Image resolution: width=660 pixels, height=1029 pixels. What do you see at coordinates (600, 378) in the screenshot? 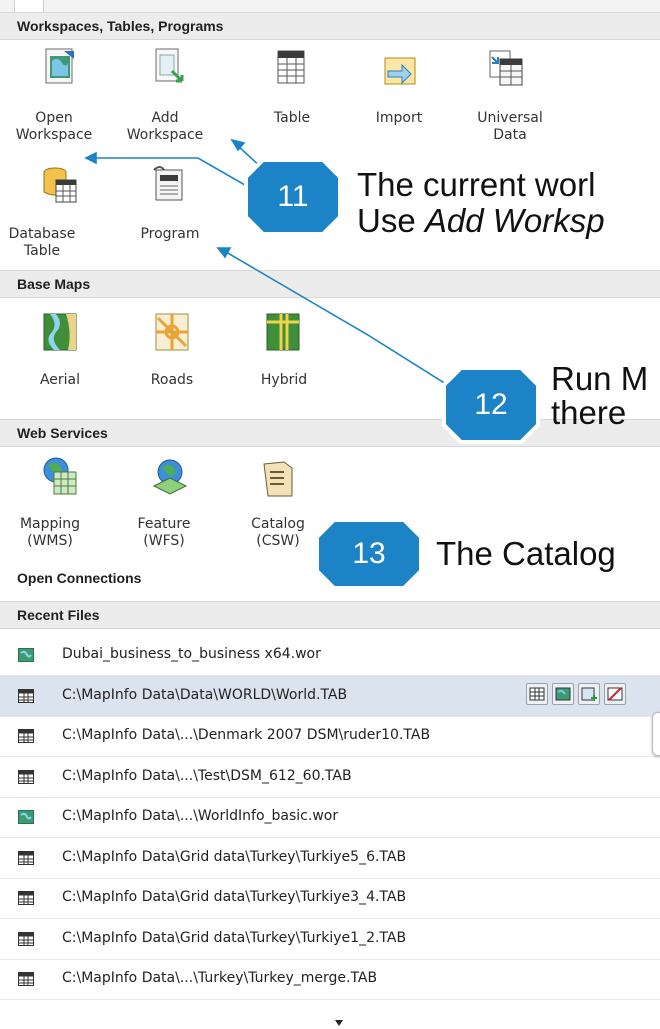
I see `callout-text-12-line1: Run M` at bounding box center [600, 378].